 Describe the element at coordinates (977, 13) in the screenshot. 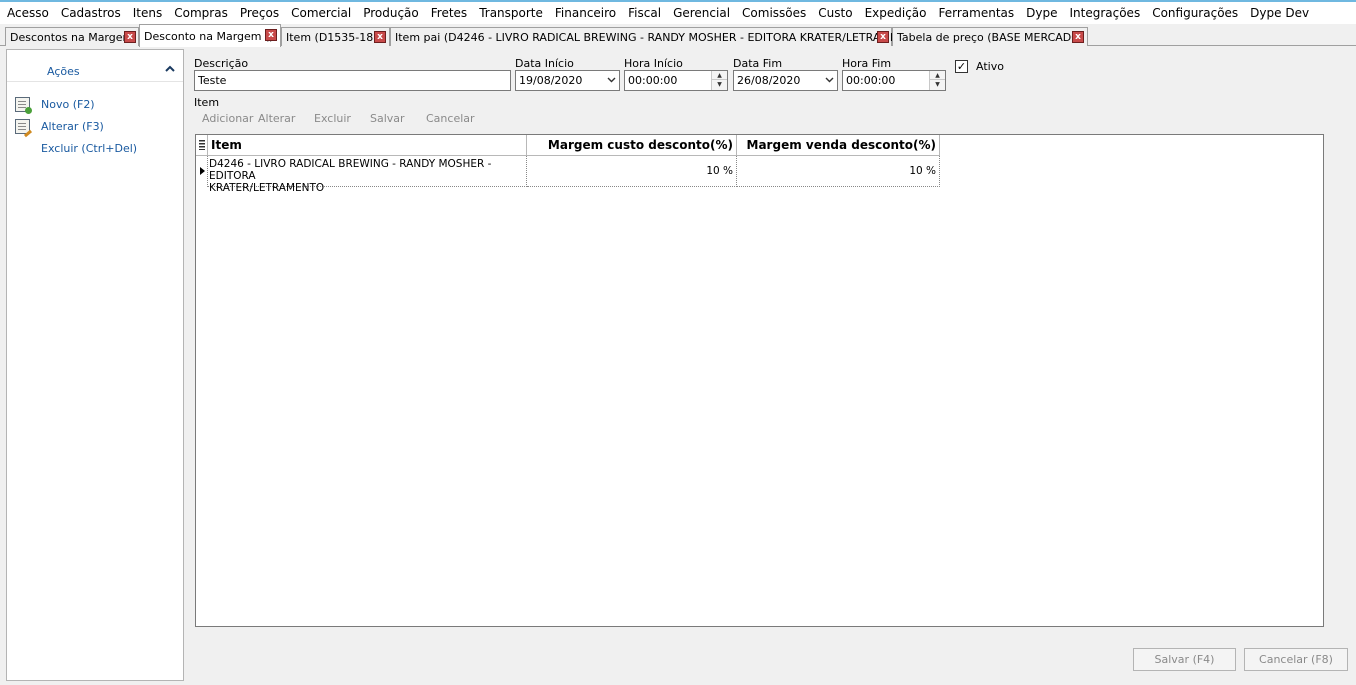

I see `menu-ferramentas: Ferramentas` at that location.